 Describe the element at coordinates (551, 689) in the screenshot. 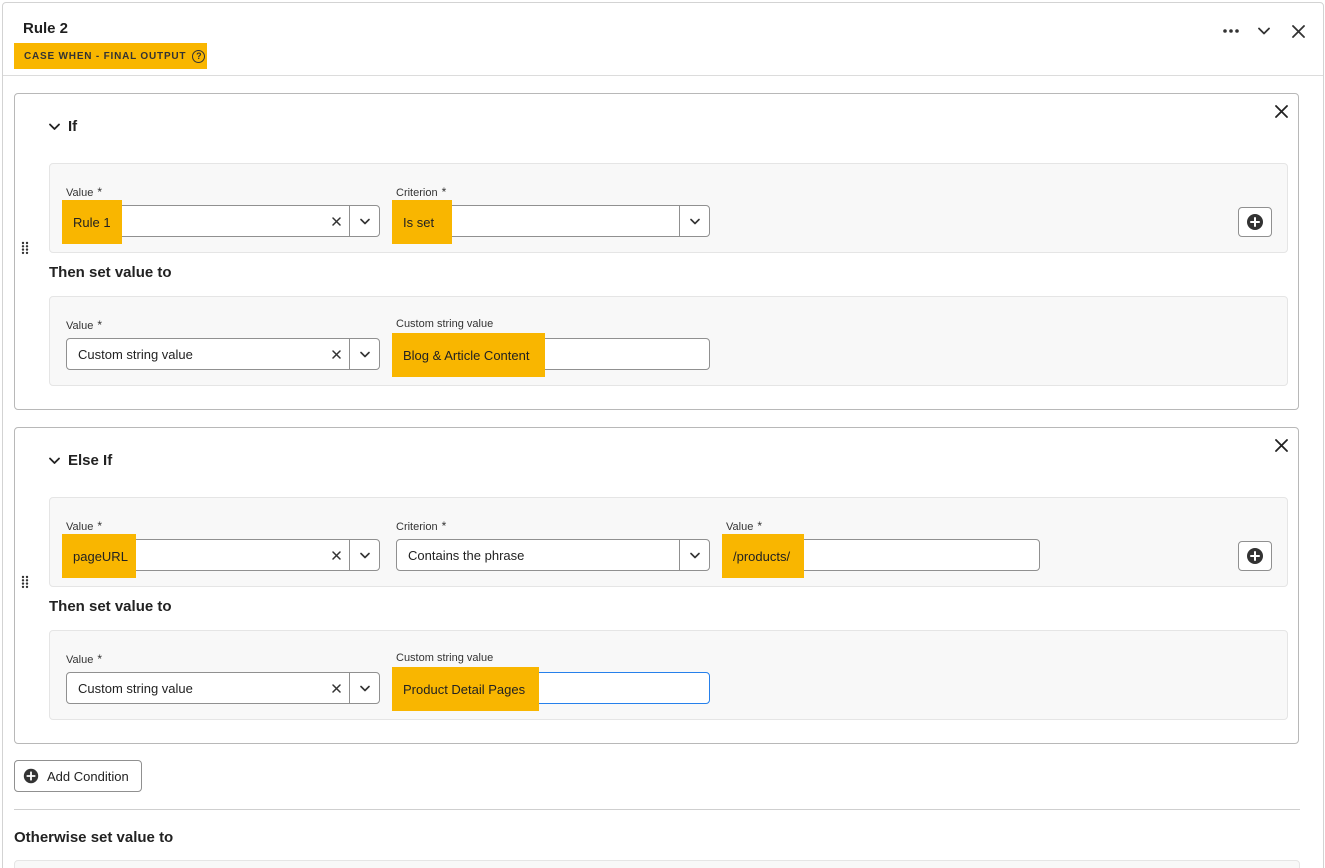

I see `custom-string-input: Product Detail Pages` at that location.